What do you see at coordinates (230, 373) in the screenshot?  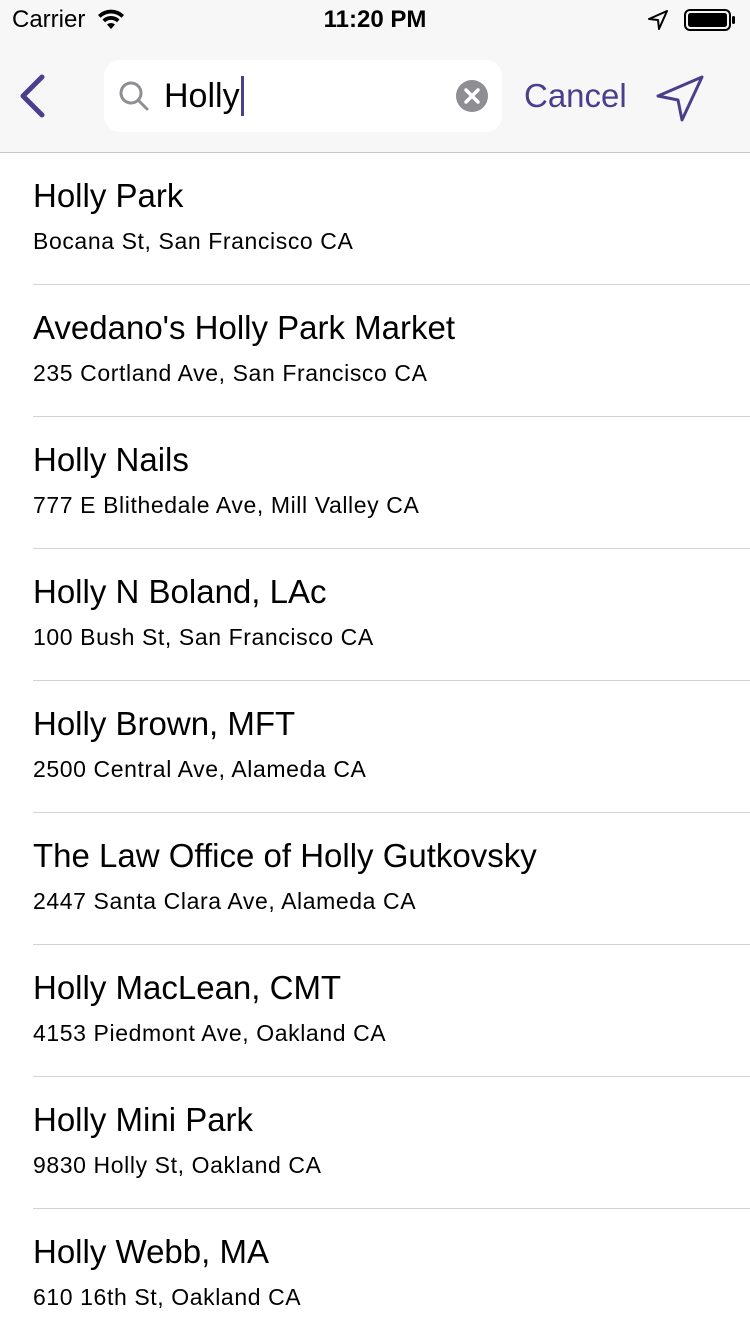 I see `result-address: 235 Cortland Ave, San Francisco CA` at bounding box center [230, 373].